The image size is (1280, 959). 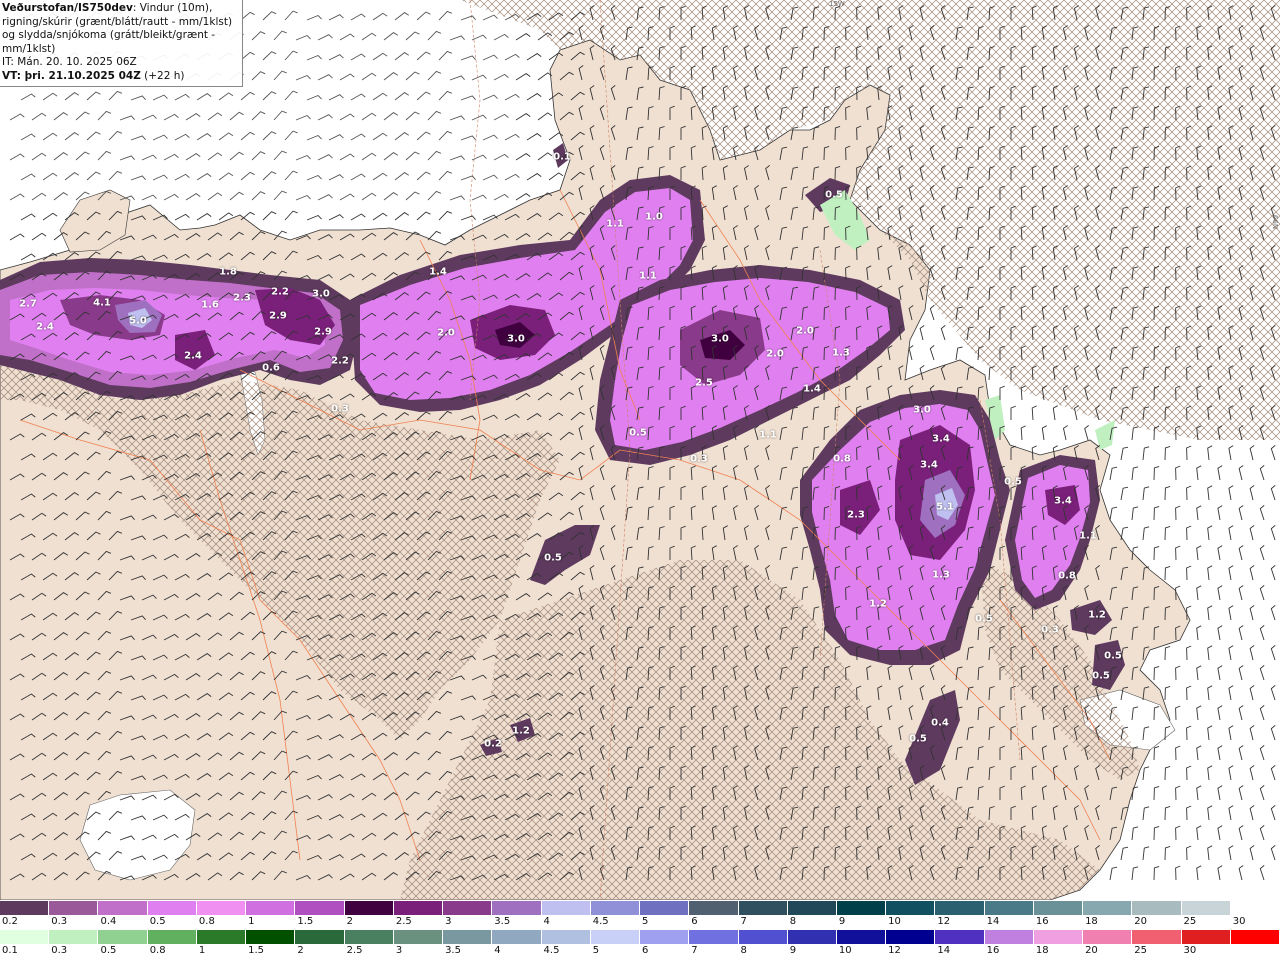 What do you see at coordinates (941, 575) in the screenshot?
I see `precip-value-label: 1.3` at bounding box center [941, 575].